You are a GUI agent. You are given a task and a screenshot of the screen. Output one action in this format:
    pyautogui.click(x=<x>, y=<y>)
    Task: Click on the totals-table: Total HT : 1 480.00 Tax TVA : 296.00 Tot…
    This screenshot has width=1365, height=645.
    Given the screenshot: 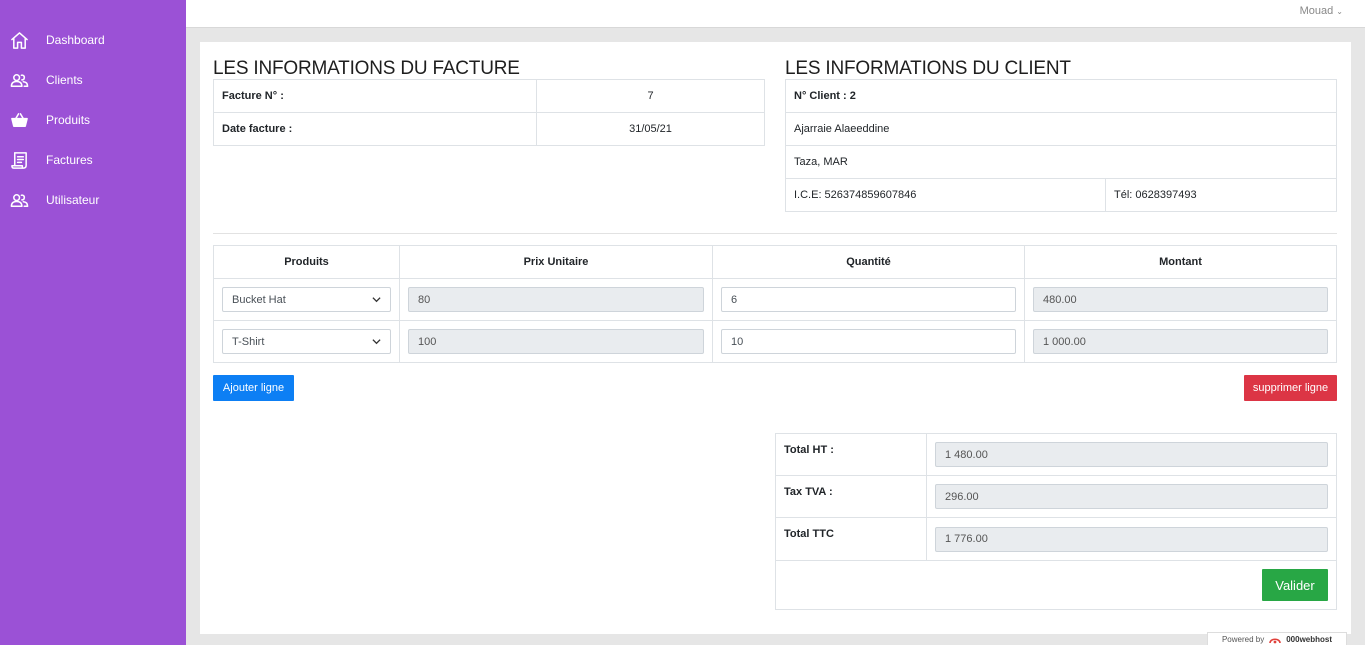 What is the action you would take?
    pyautogui.click(x=1056, y=521)
    